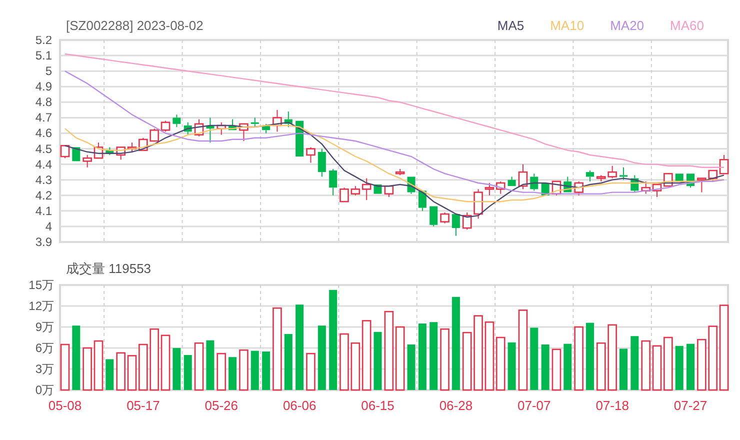  What do you see at coordinates (299, 405) in the screenshot?
I see `x-axis-label: 06-06` at bounding box center [299, 405].